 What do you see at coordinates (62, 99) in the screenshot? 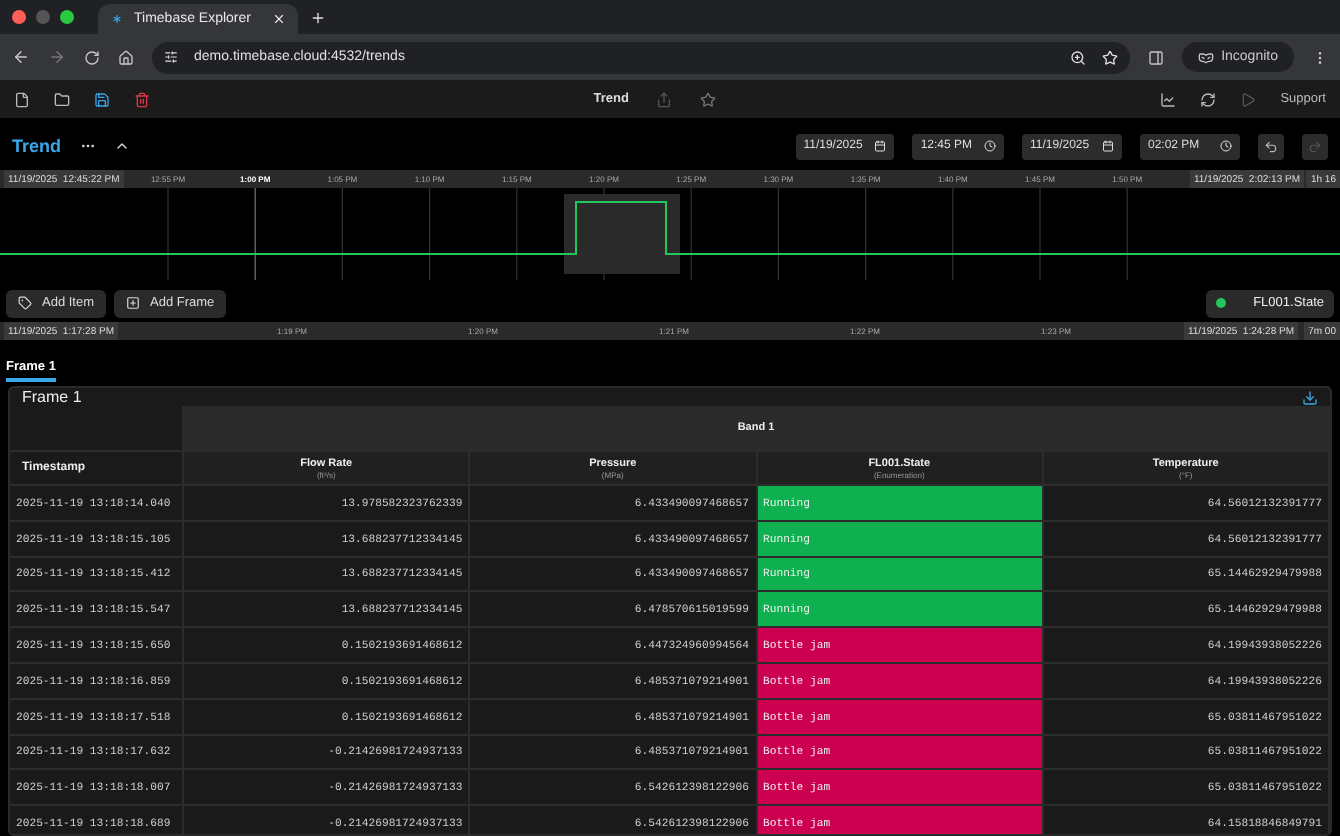
I see `open-folder-icon` at bounding box center [62, 99].